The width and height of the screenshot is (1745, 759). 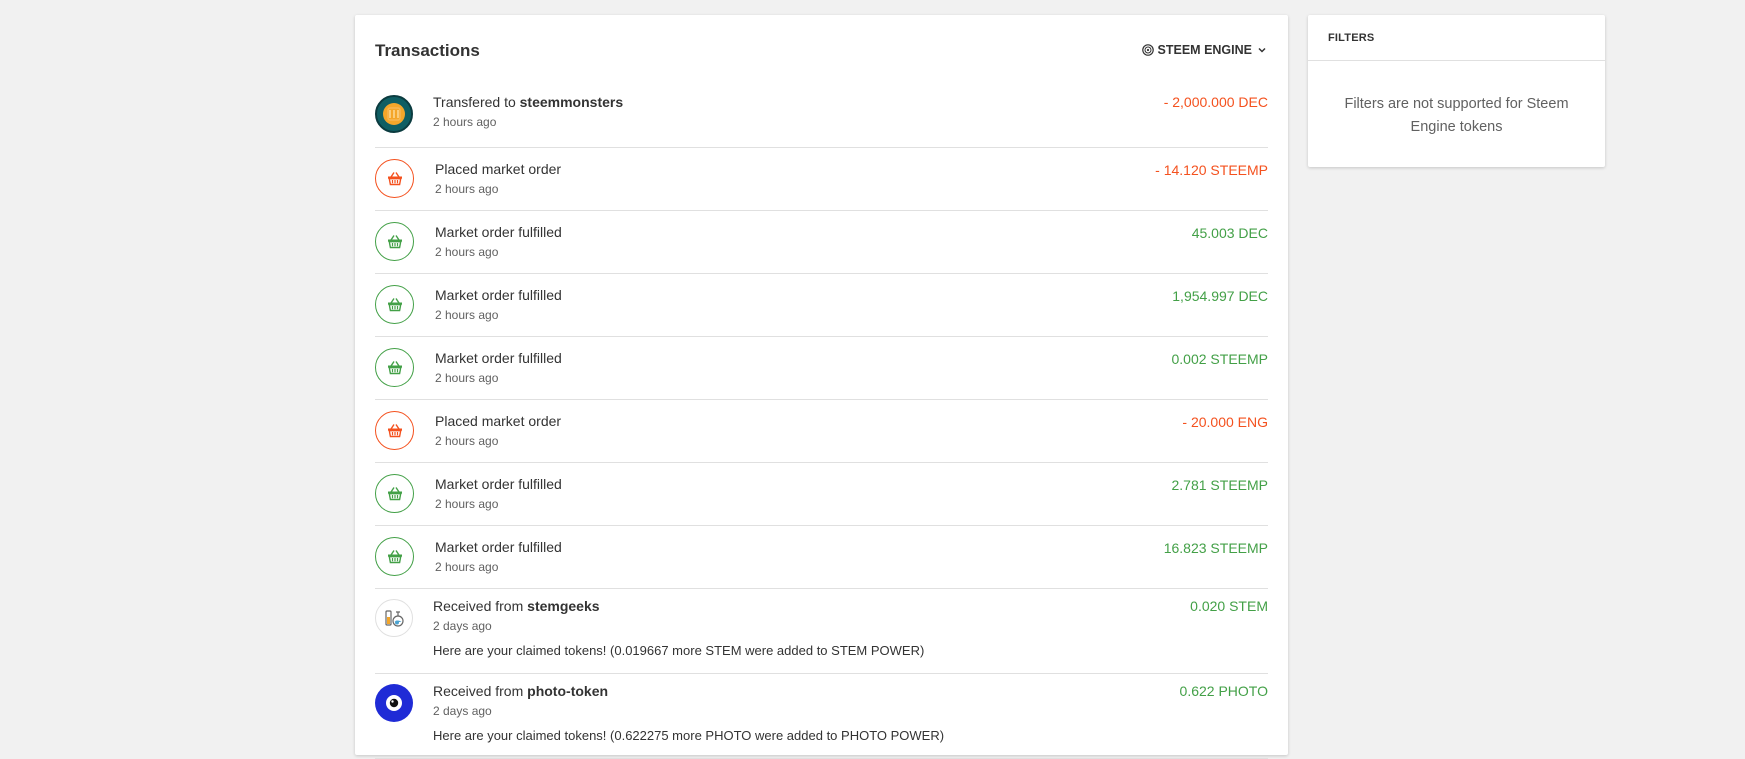 What do you see at coordinates (1147, 50) in the screenshot?
I see `steem-engine-logo-icon` at bounding box center [1147, 50].